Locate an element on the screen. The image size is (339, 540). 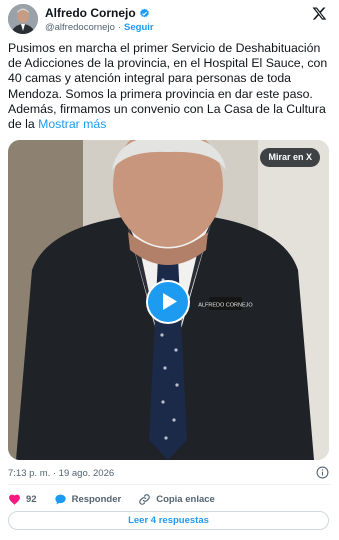
author-name: Alfredo Cornejo is located at coordinates (90, 13).